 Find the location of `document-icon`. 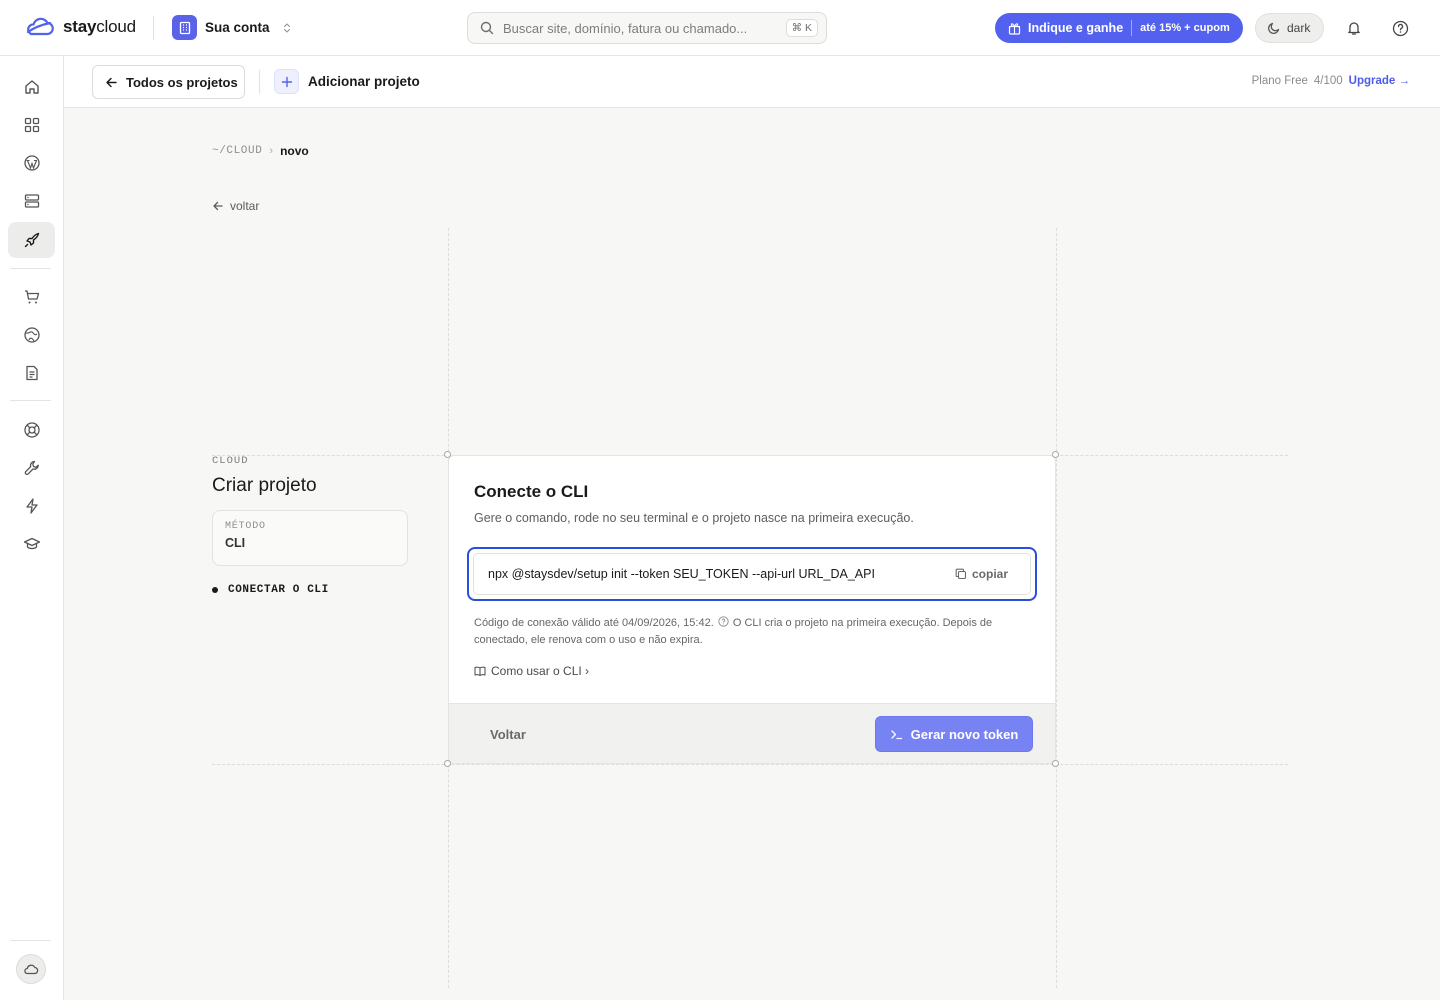

document-icon is located at coordinates (32, 373).